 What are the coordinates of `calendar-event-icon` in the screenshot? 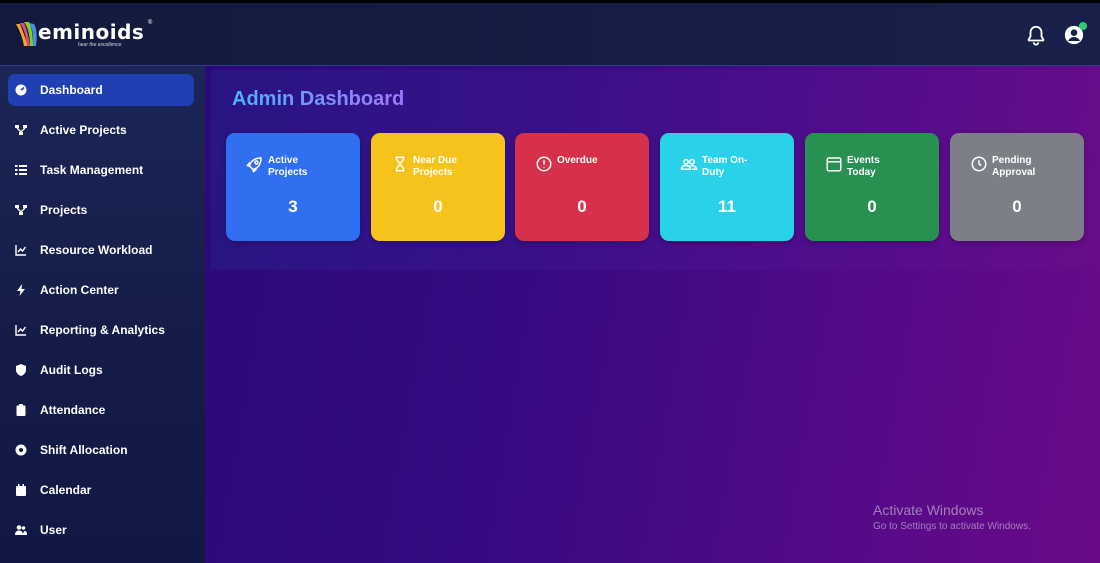 It's located at (834, 164).